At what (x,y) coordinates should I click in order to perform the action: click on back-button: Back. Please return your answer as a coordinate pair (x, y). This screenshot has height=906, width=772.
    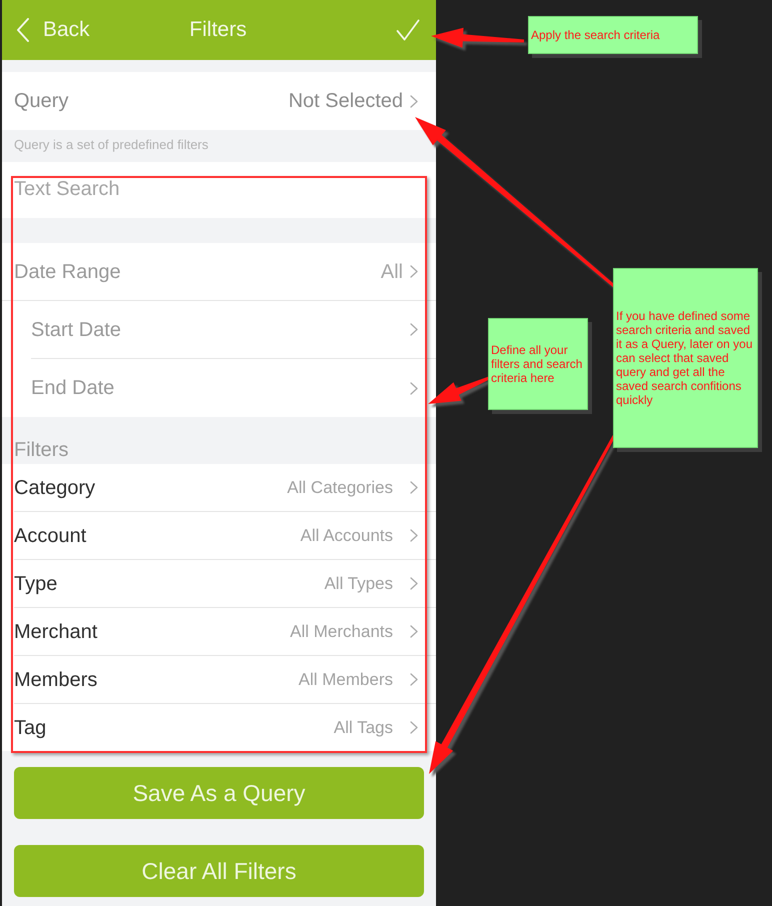
    Looking at the image, I should click on (53, 30).